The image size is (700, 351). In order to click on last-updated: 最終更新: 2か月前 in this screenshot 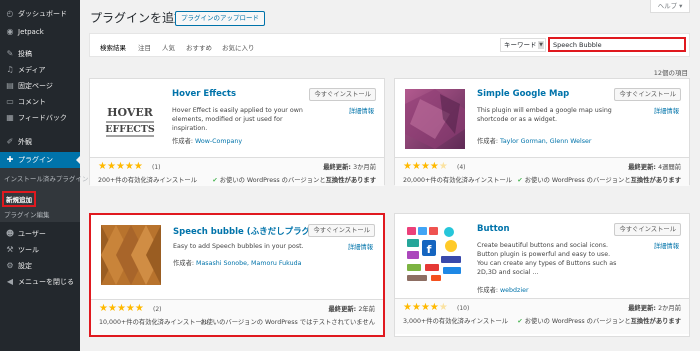, I will do `click(654, 307)`.